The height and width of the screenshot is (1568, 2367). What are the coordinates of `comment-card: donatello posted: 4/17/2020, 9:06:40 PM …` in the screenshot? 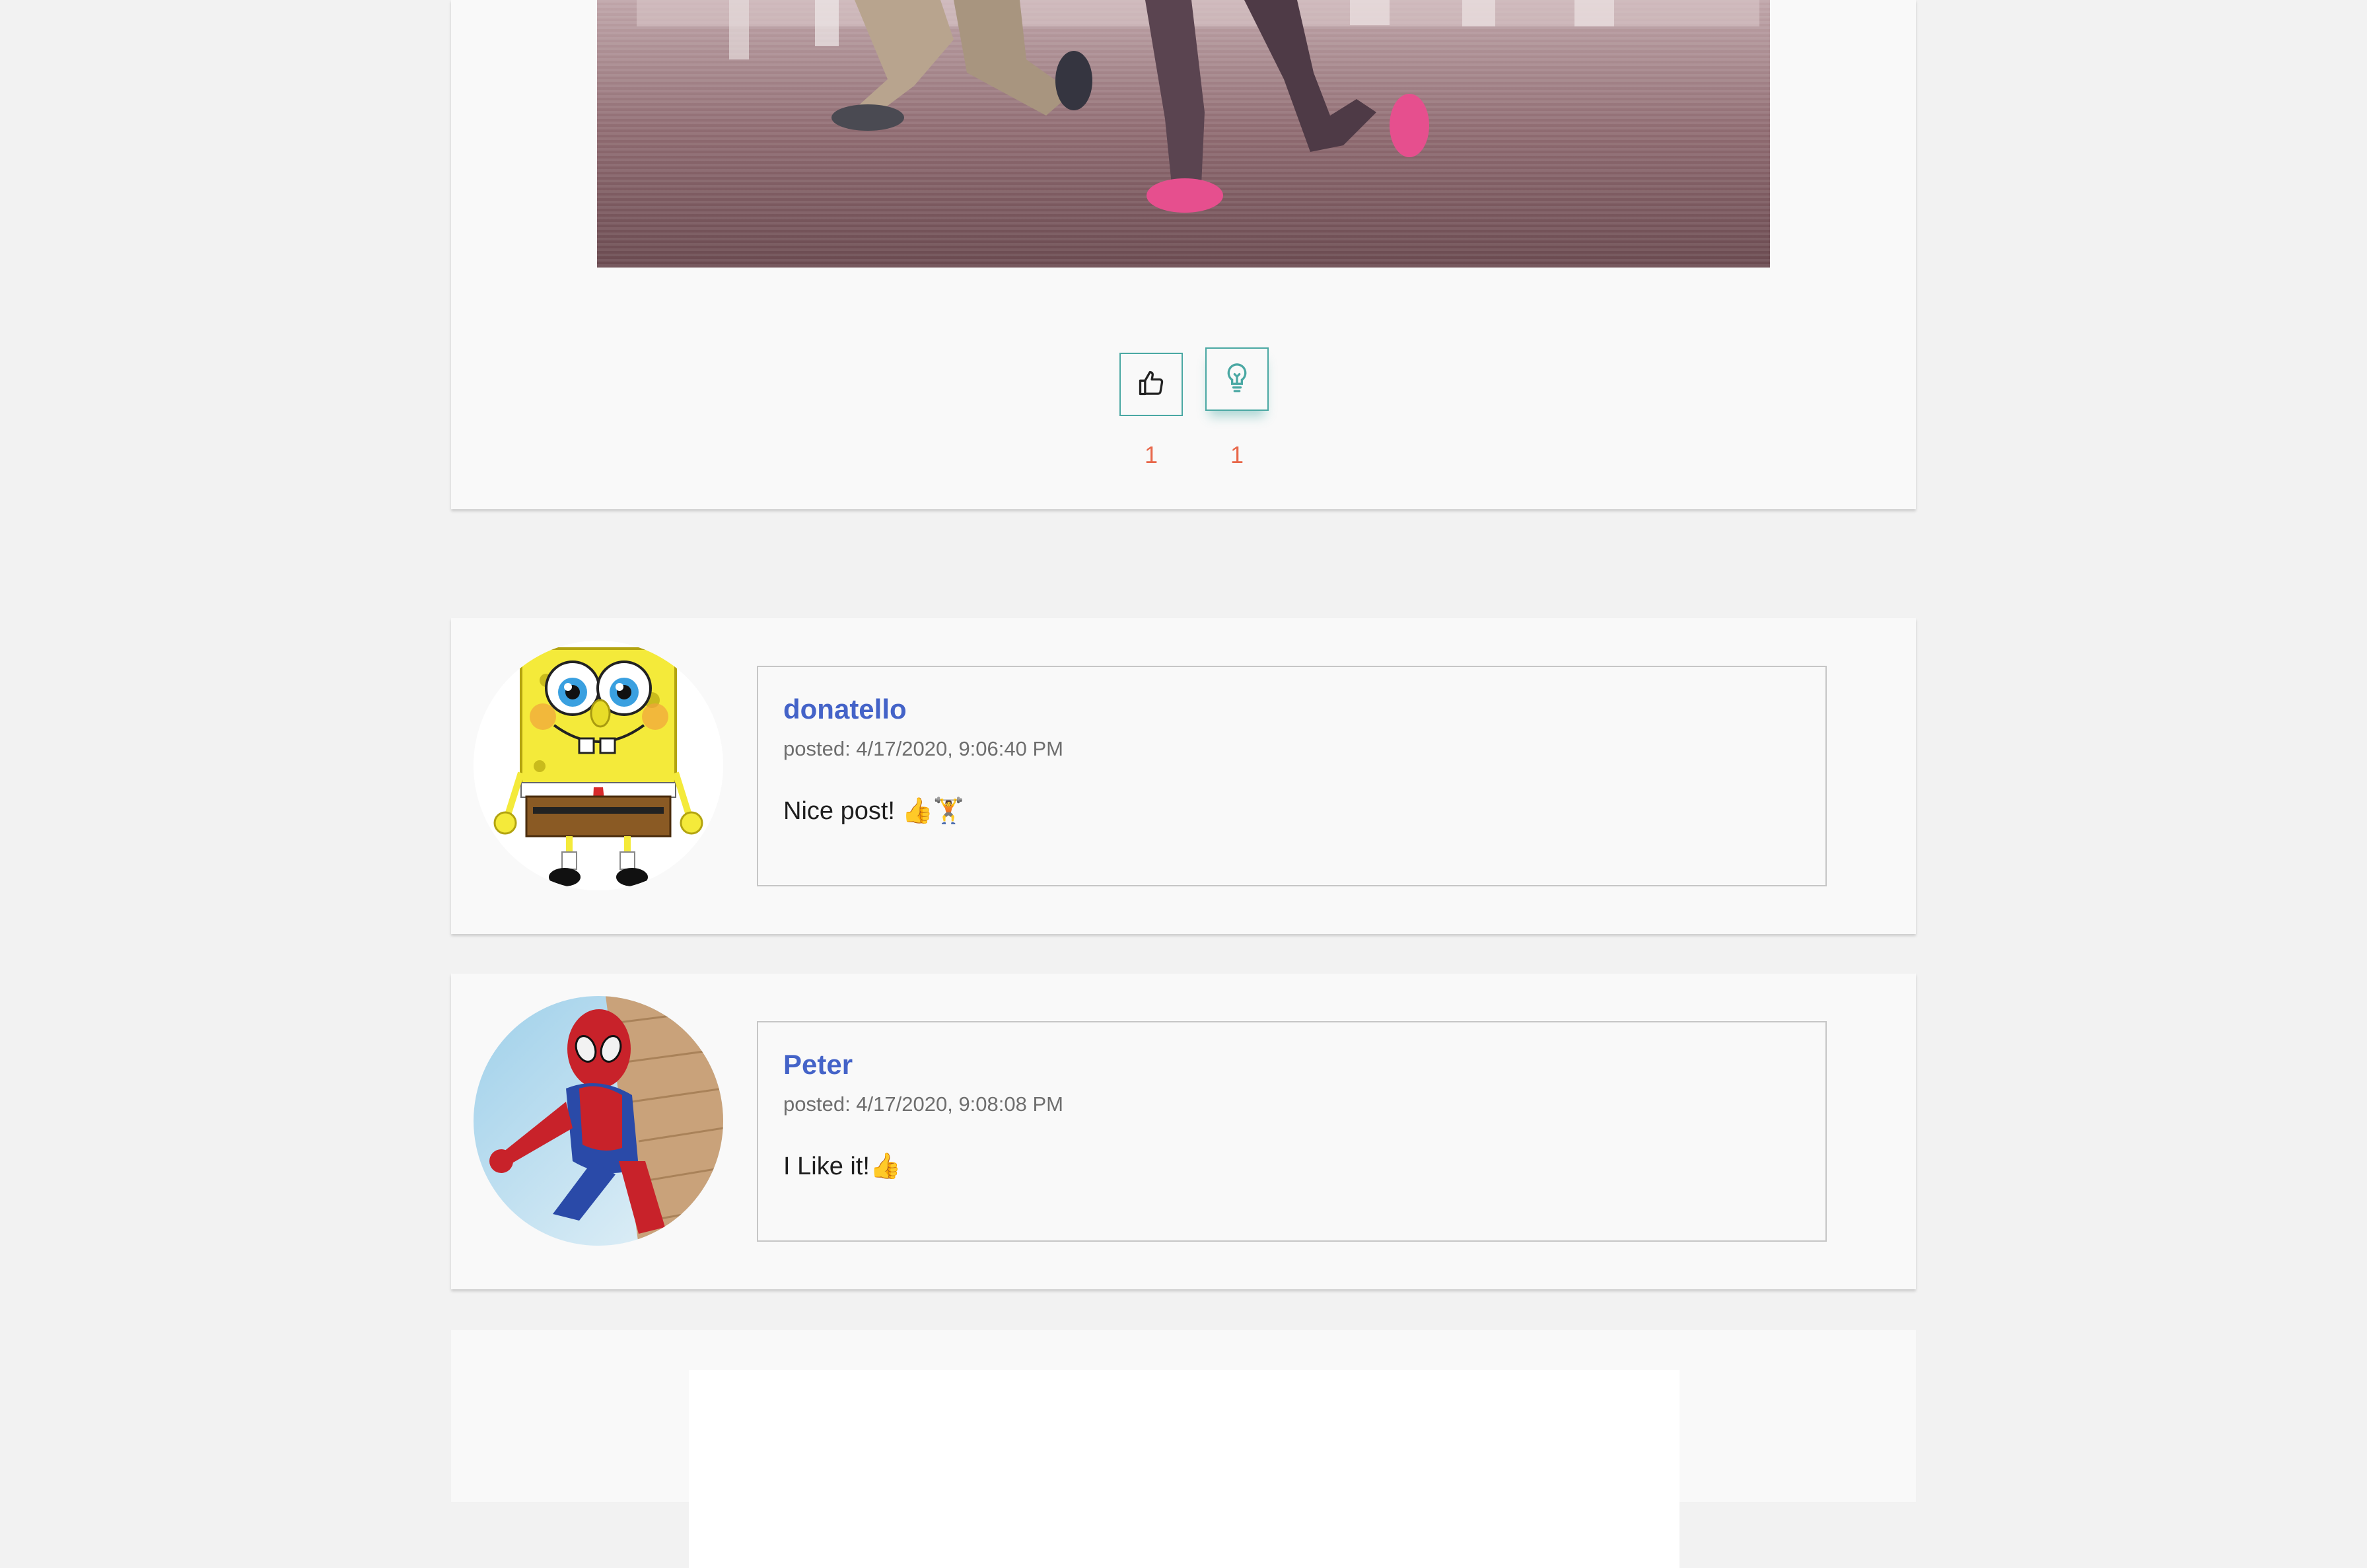 It's located at (1183, 776).